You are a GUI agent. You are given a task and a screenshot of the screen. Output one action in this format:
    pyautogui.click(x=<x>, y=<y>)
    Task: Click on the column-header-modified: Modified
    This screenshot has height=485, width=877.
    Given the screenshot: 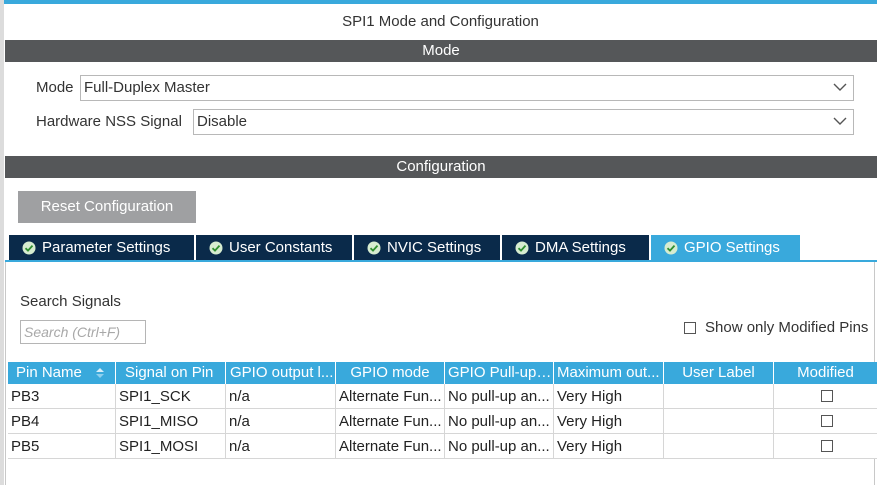 What is the action you would take?
    pyautogui.click(x=825, y=373)
    